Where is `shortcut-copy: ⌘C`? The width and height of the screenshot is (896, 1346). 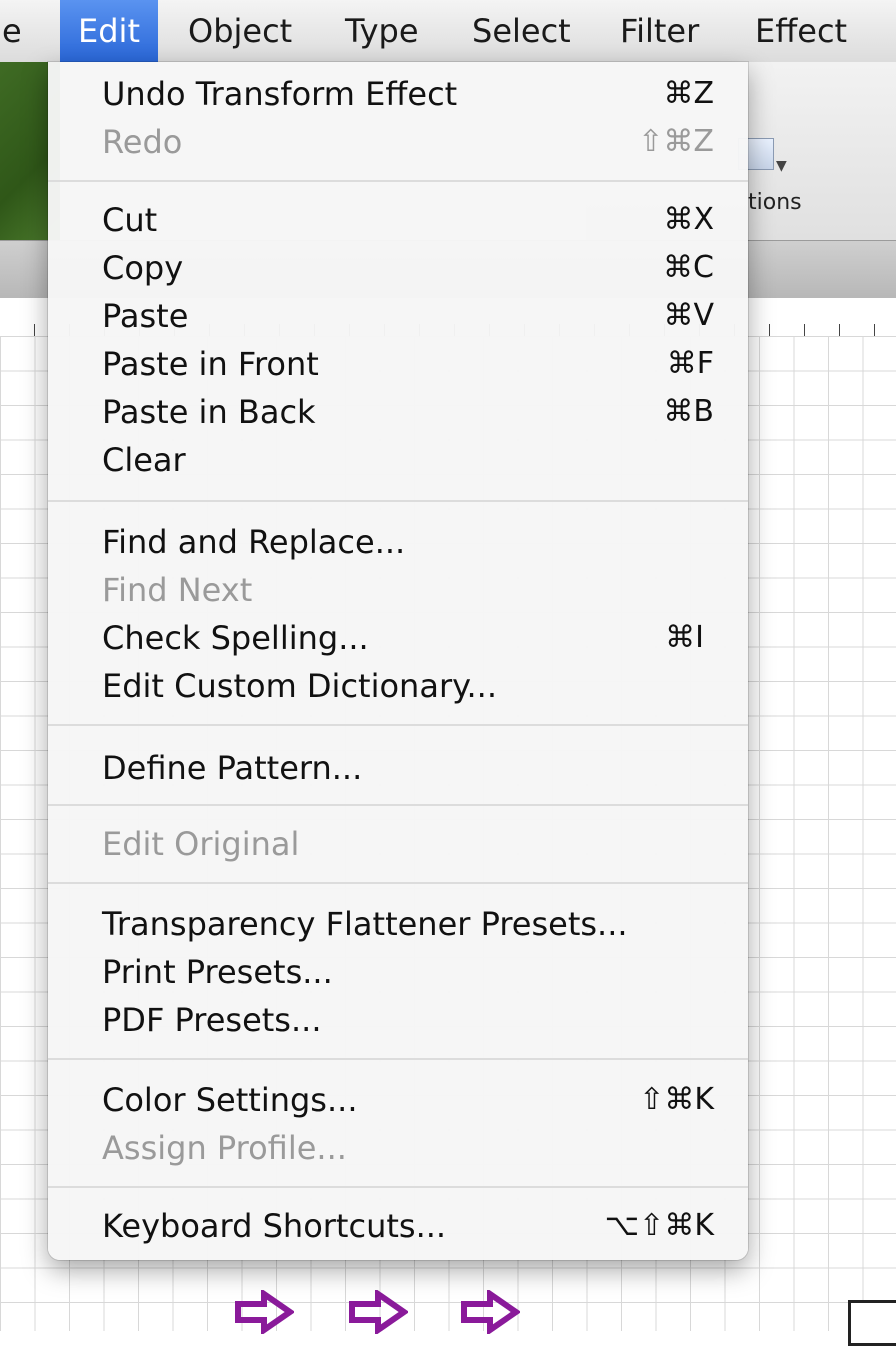 shortcut-copy: ⌘C is located at coordinates (688, 267).